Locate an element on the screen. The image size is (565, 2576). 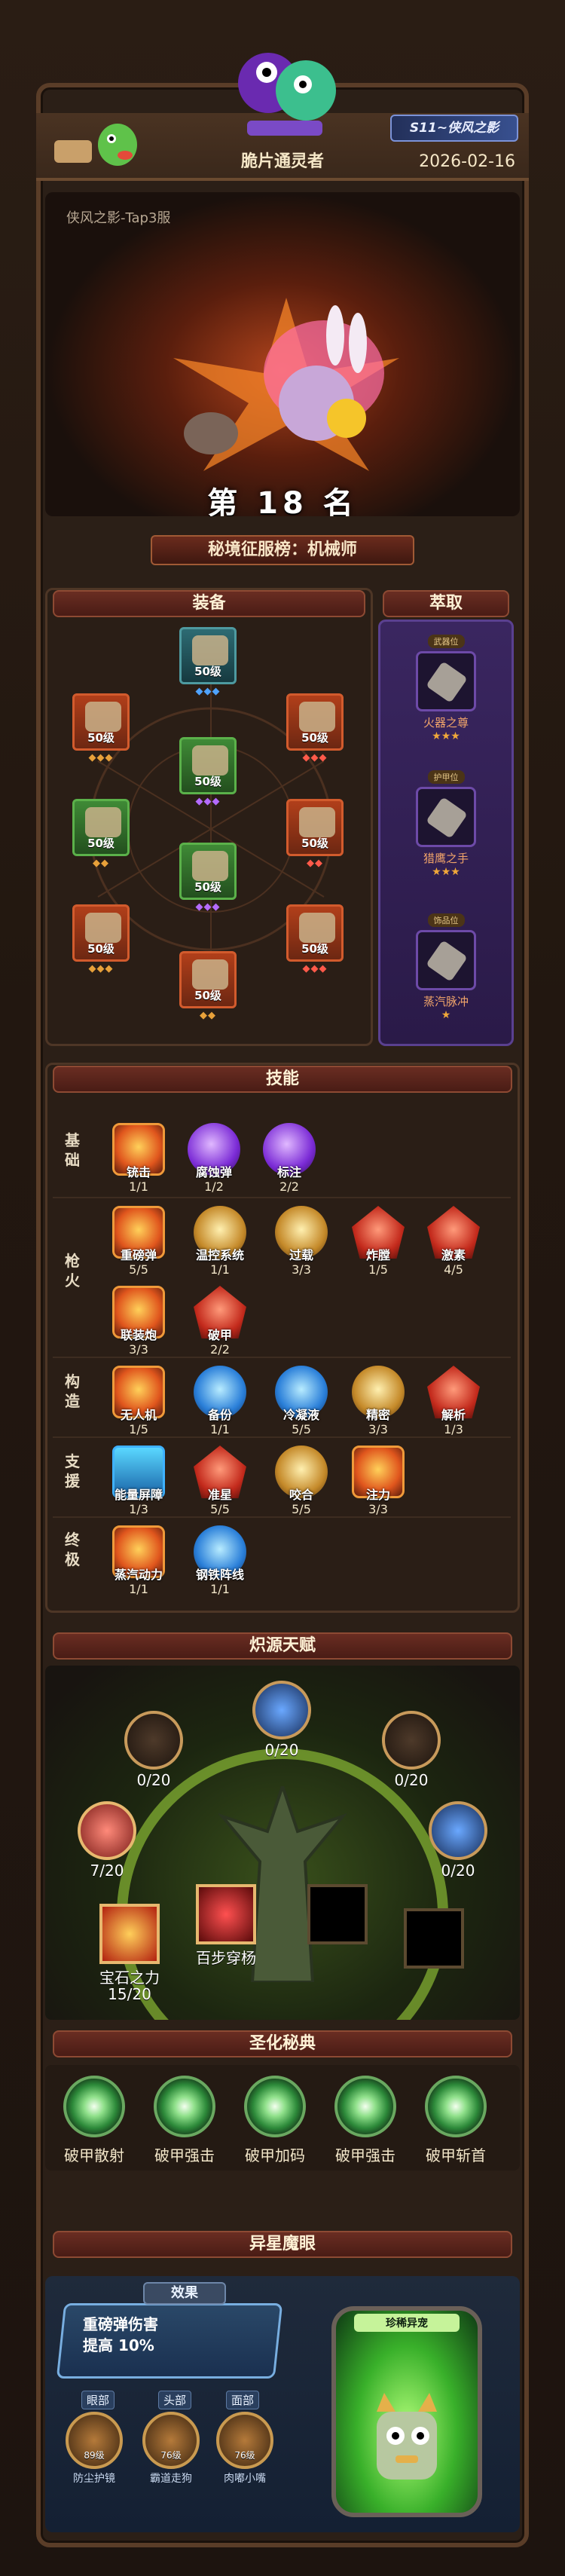
goggles-icon: 89级 is located at coordinates (94, 2440).